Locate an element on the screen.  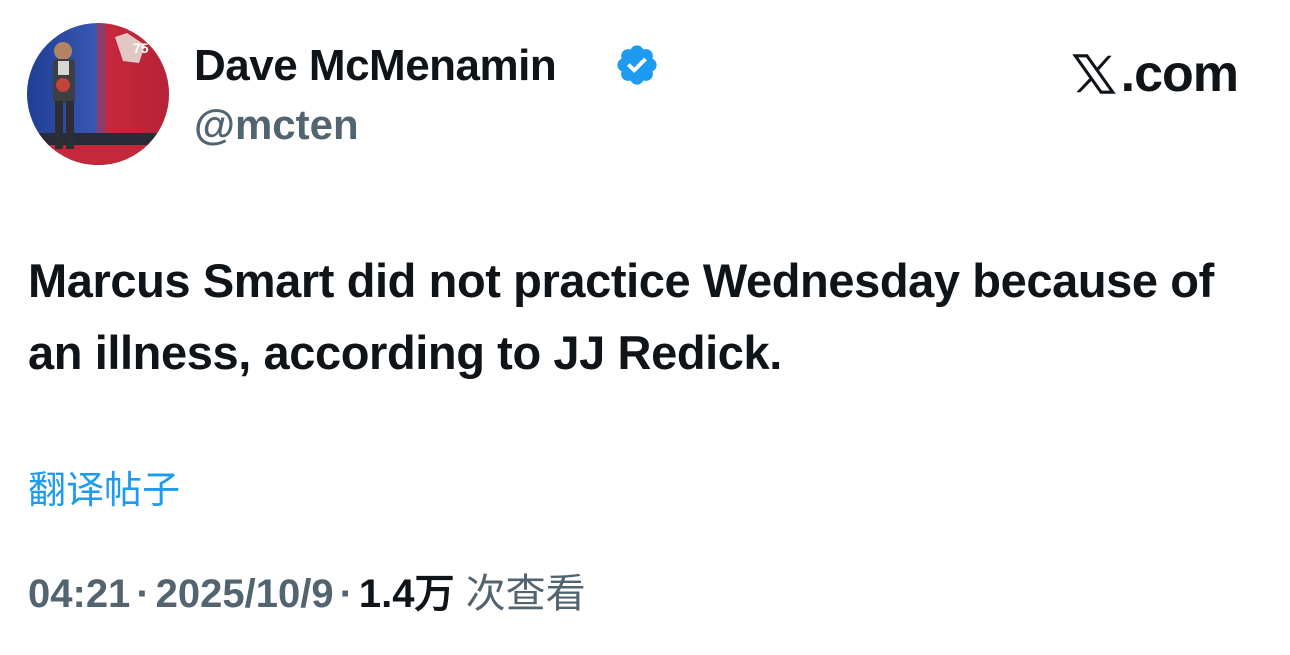
avatar-image: 75 is located at coordinates (98, 94).